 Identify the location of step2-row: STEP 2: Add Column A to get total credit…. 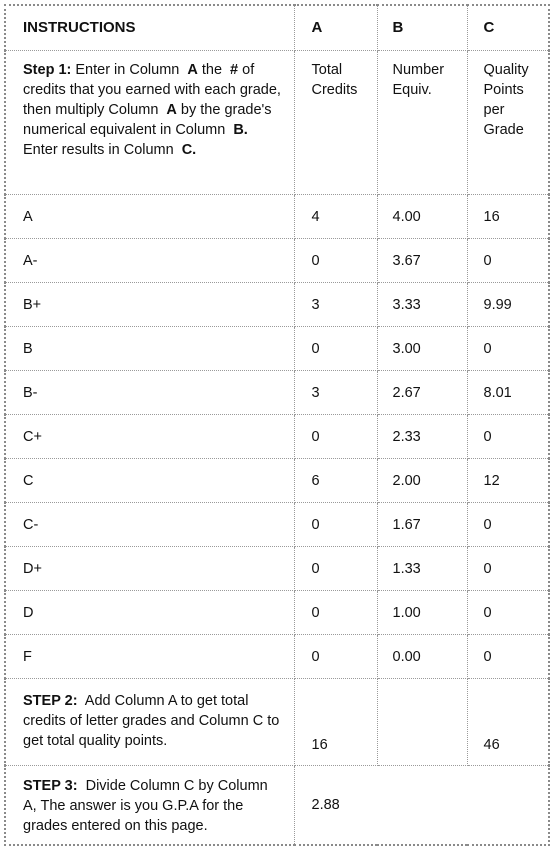
(277, 722).